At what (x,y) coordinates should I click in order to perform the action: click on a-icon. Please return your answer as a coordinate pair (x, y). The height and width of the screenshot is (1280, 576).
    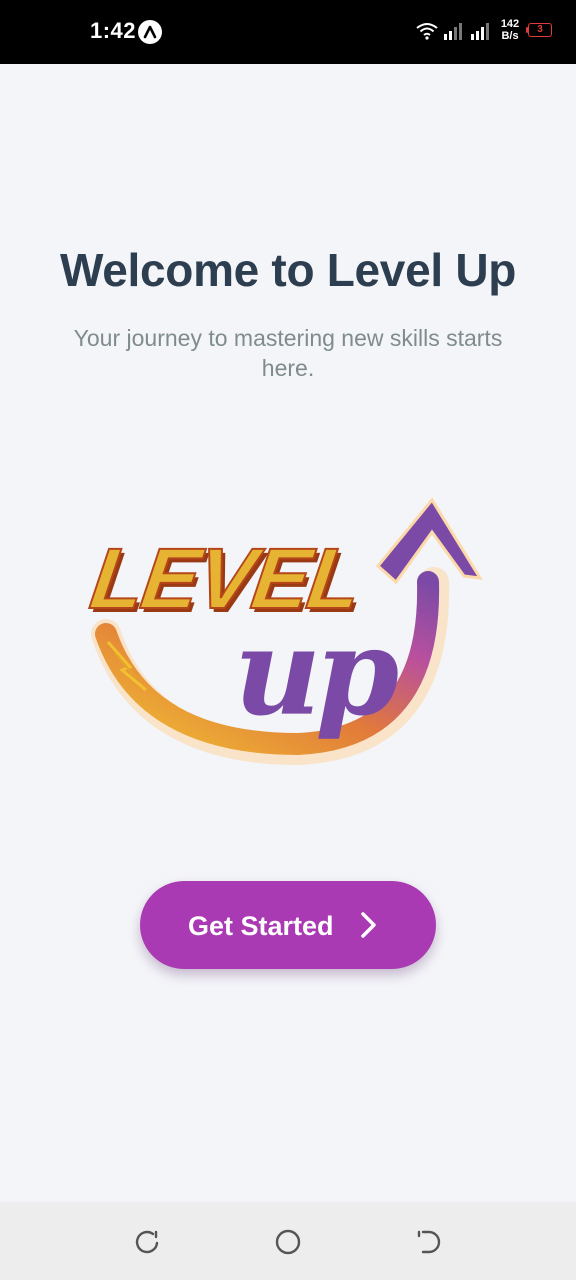
    Looking at the image, I should click on (150, 32).